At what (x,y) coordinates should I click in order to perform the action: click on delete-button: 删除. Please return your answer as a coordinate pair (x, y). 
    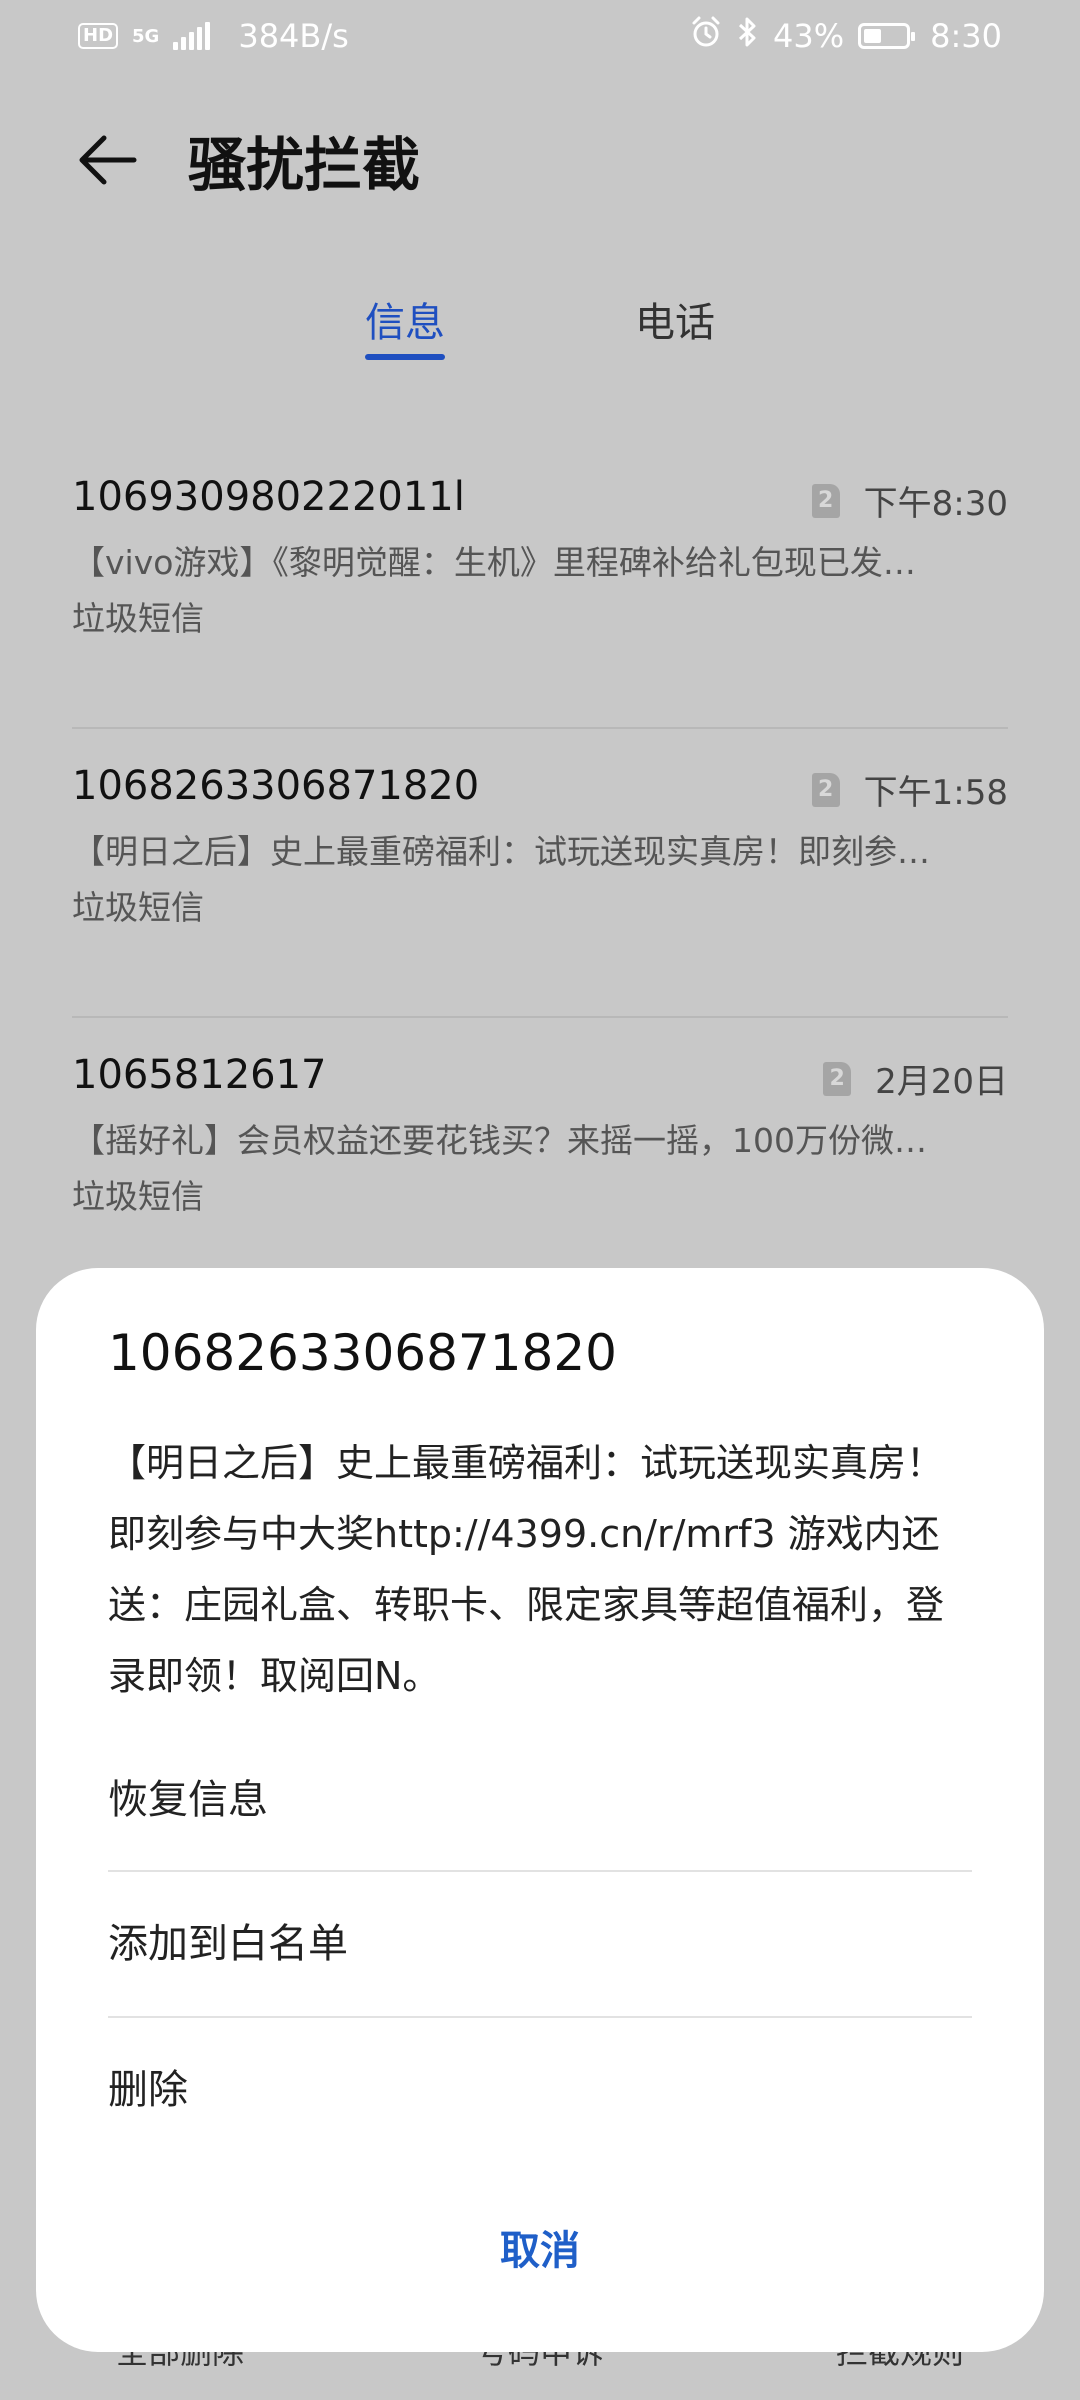
    Looking at the image, I should click on (540, 2090).